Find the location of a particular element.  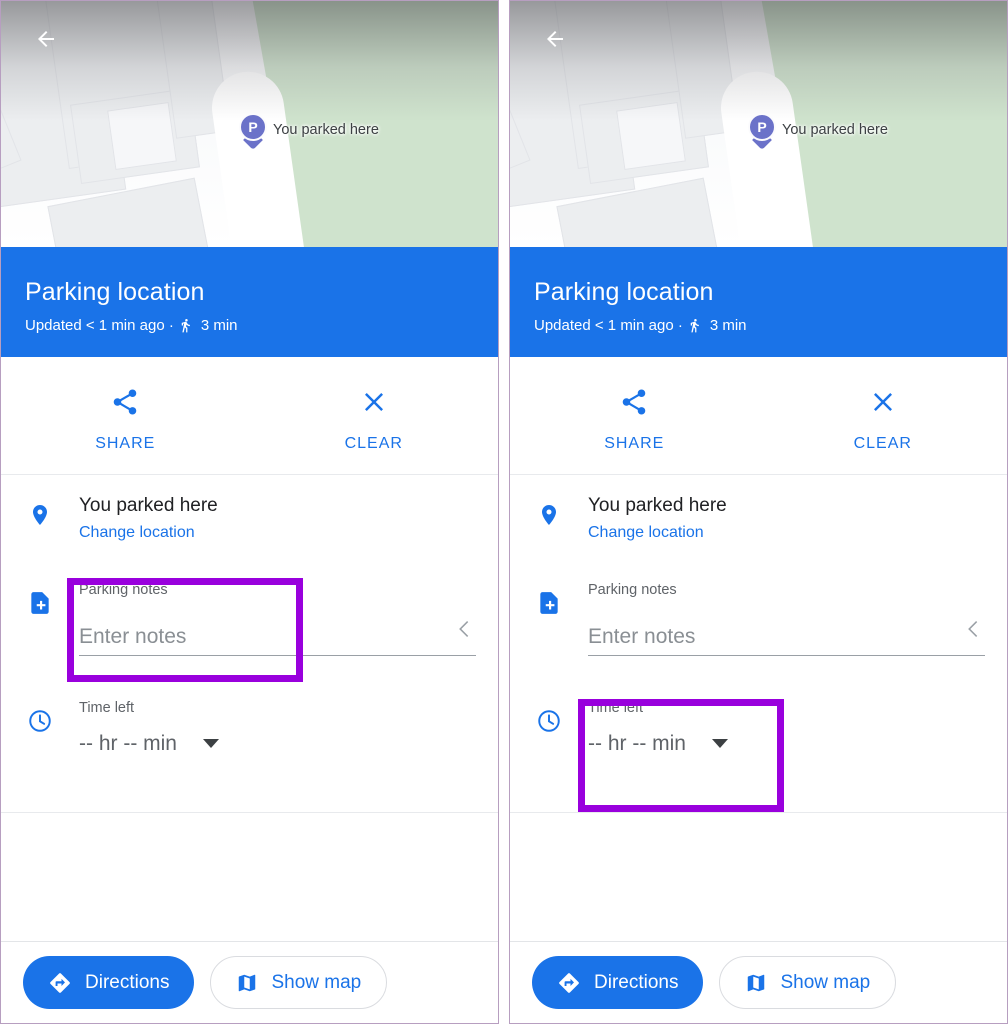

time-left-body: Time left -- hr -- min is located at coordinates (797, 728).